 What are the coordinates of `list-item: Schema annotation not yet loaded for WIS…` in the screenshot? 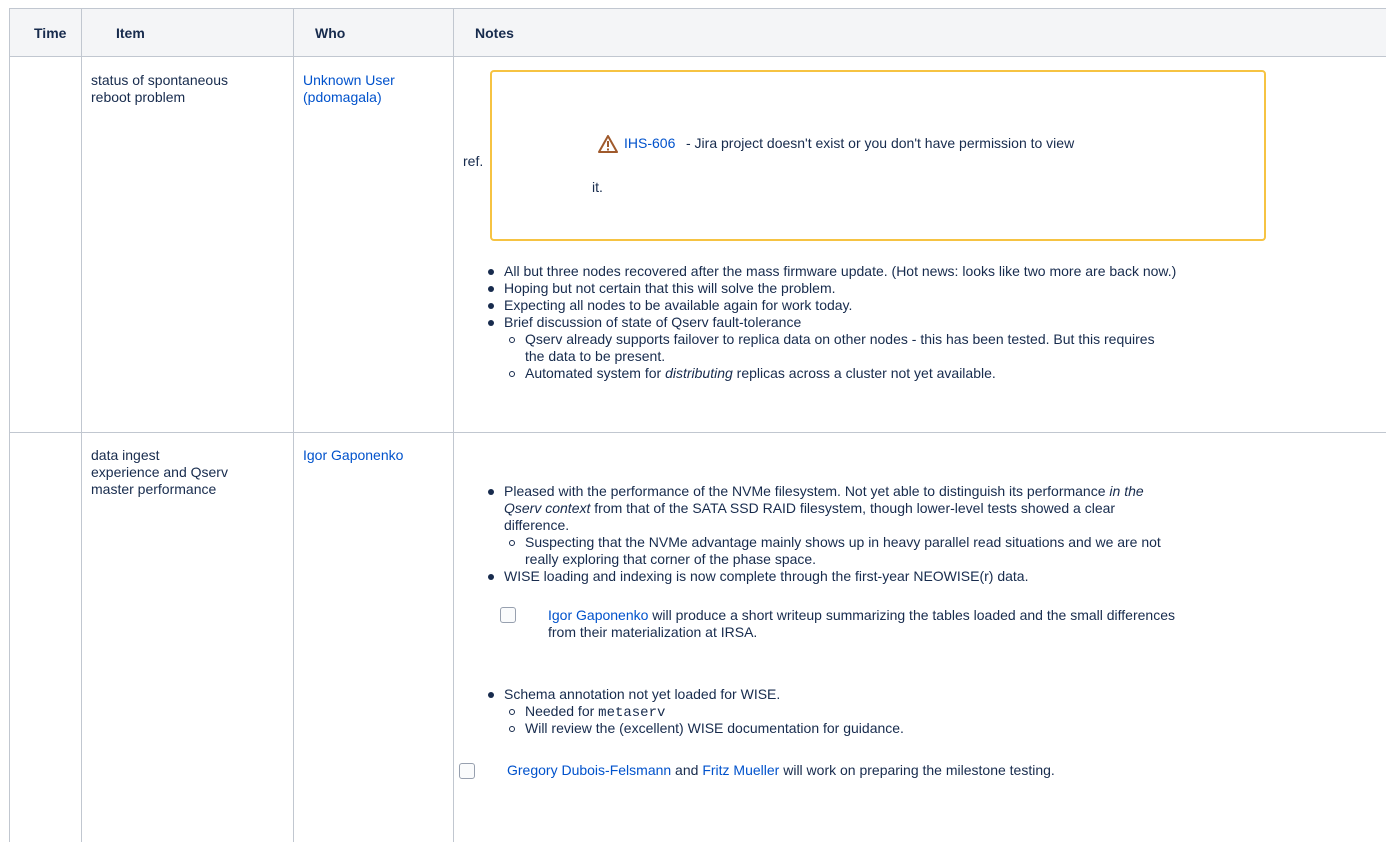 It's located at (642, 694).